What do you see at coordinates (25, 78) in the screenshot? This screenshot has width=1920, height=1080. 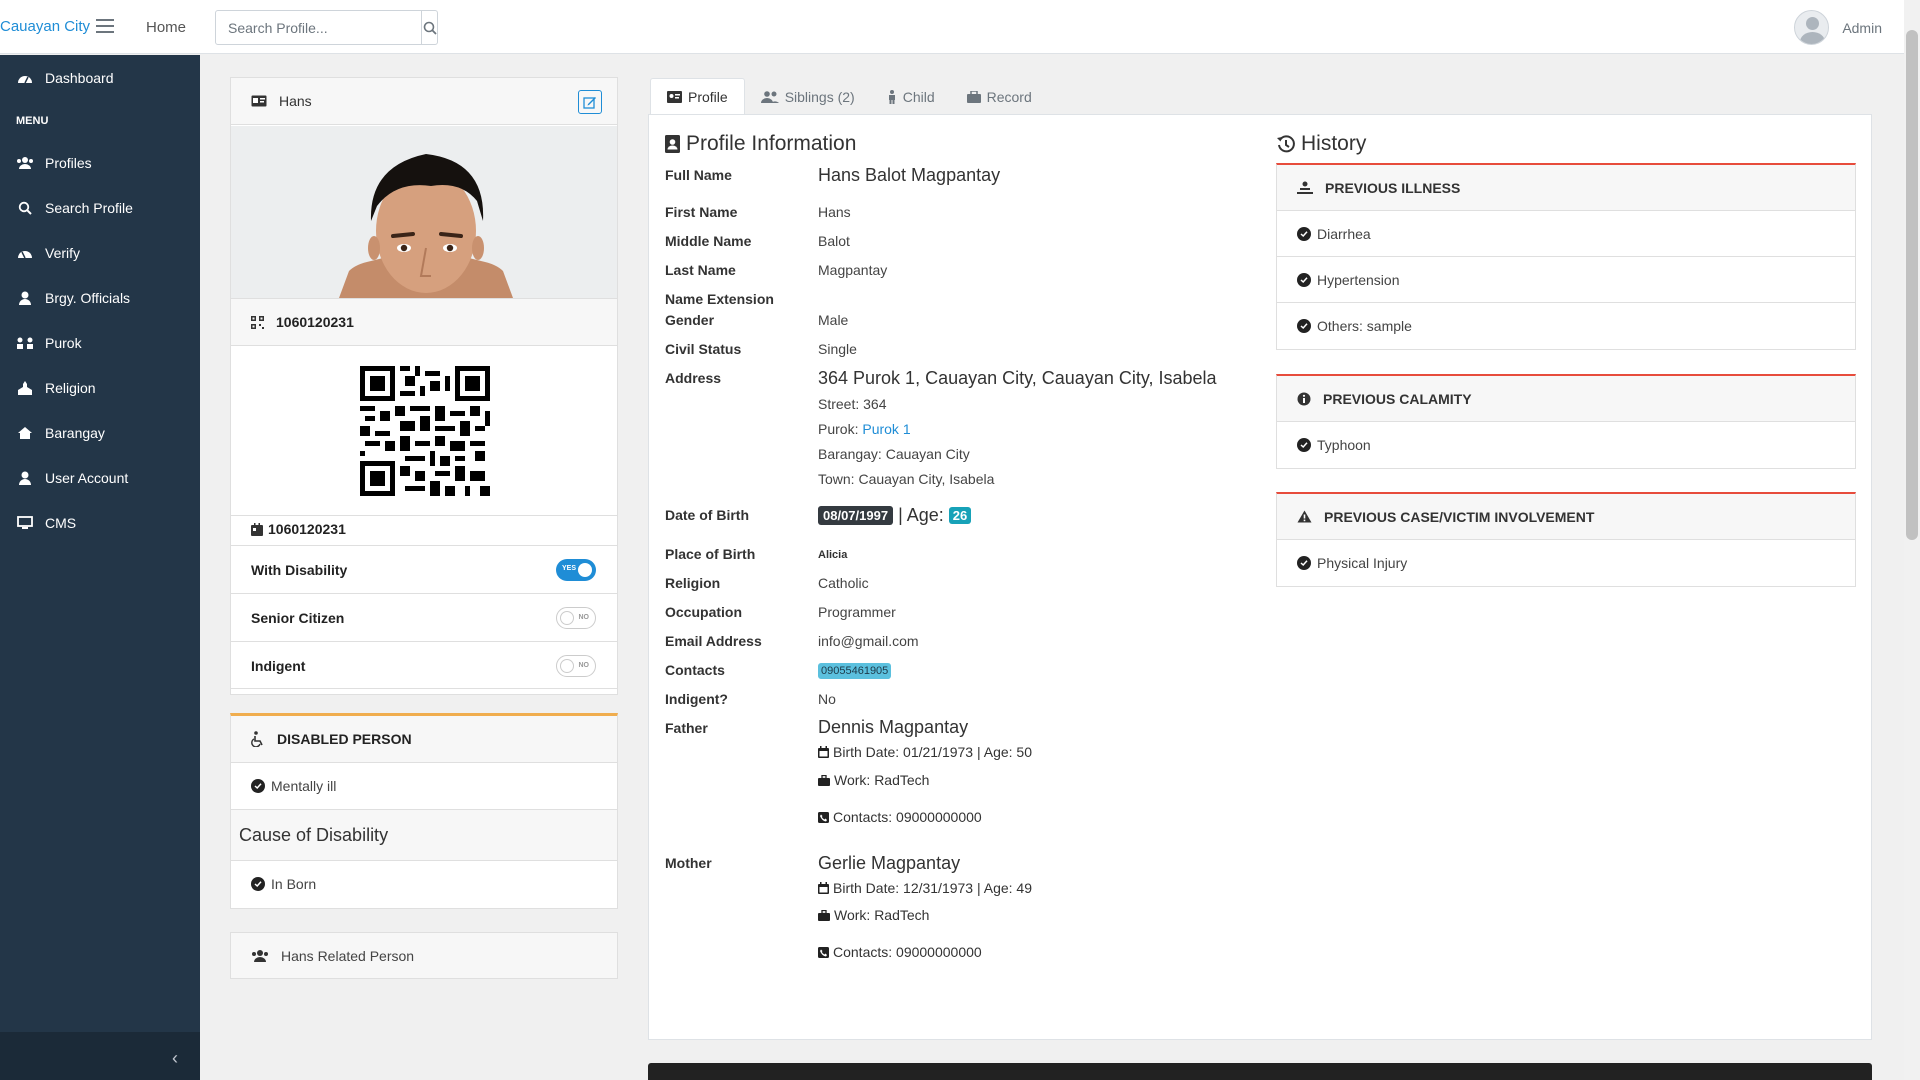 I see `dashboard-icon` at bounding box center [25, 78].